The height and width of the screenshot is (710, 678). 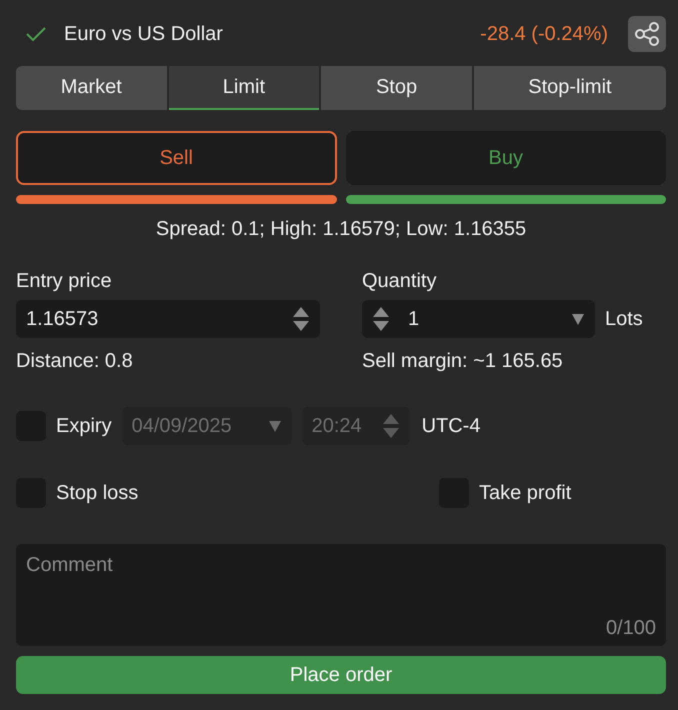 I want to click on entry-price-field: 1.16573, so click(x=168, y=319).